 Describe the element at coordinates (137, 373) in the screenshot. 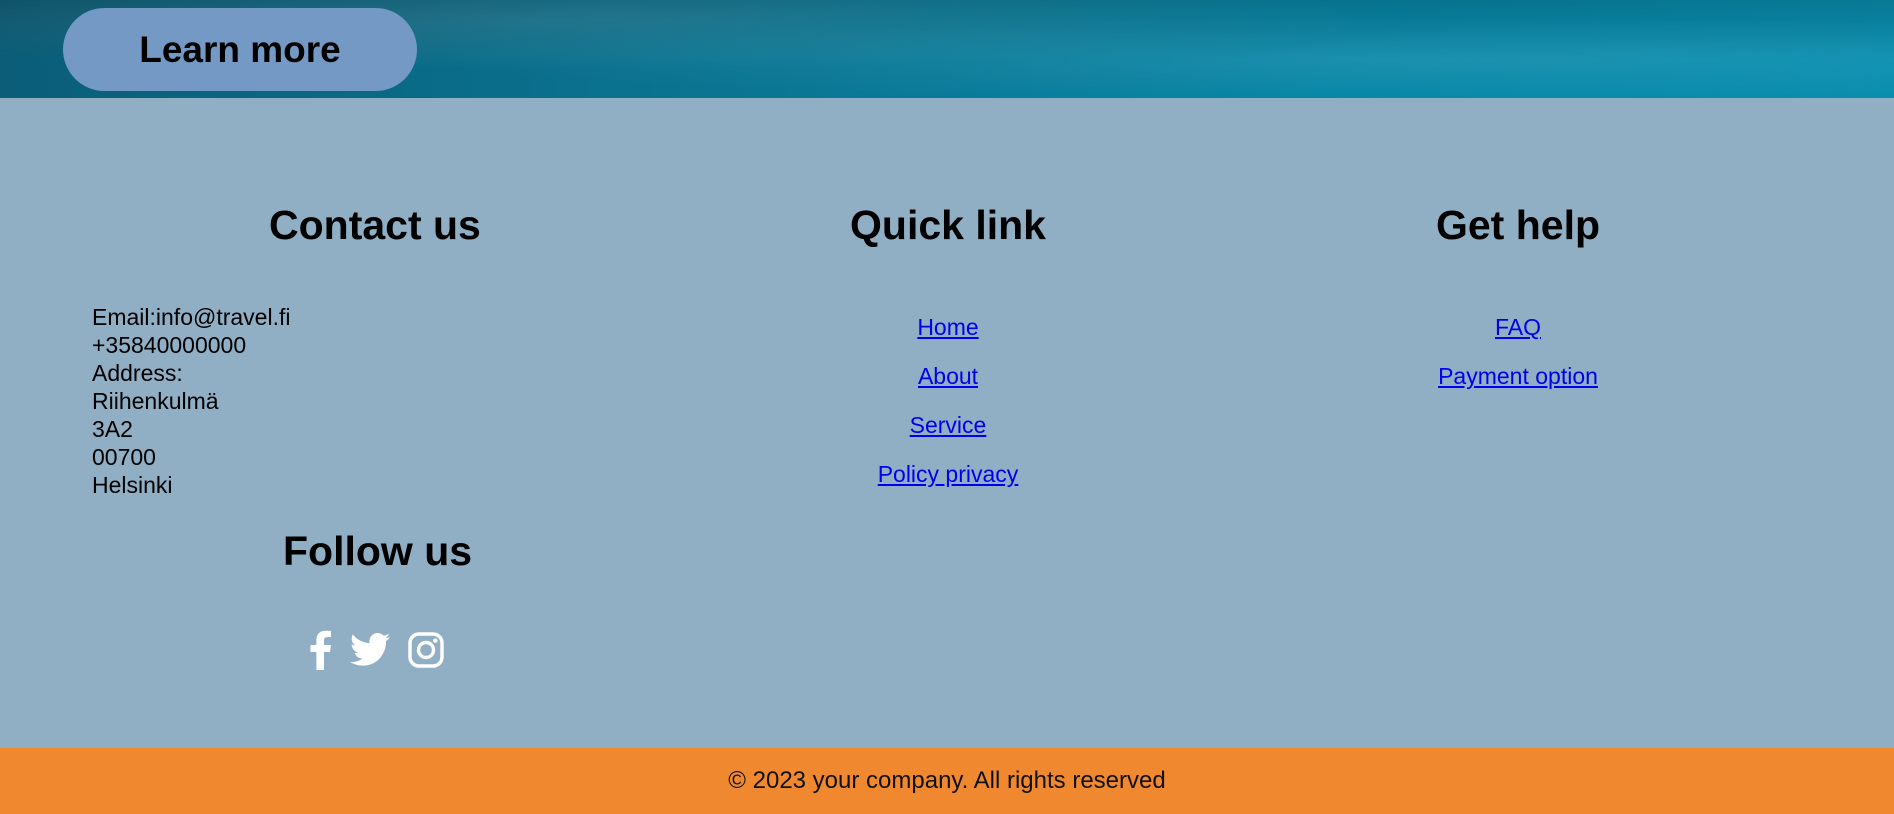

I see `contact-address-label: Address:` at that location.